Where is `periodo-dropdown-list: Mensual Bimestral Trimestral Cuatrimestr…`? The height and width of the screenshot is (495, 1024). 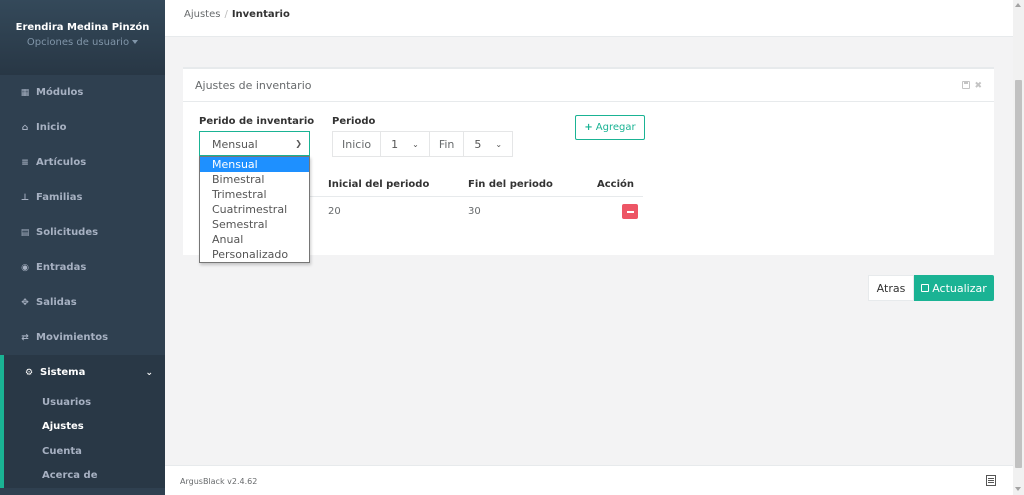
periodo-dropdown-list: Mensual Bimestral Trimestral Cuatrimestr… is located at coordinates (254, 209).